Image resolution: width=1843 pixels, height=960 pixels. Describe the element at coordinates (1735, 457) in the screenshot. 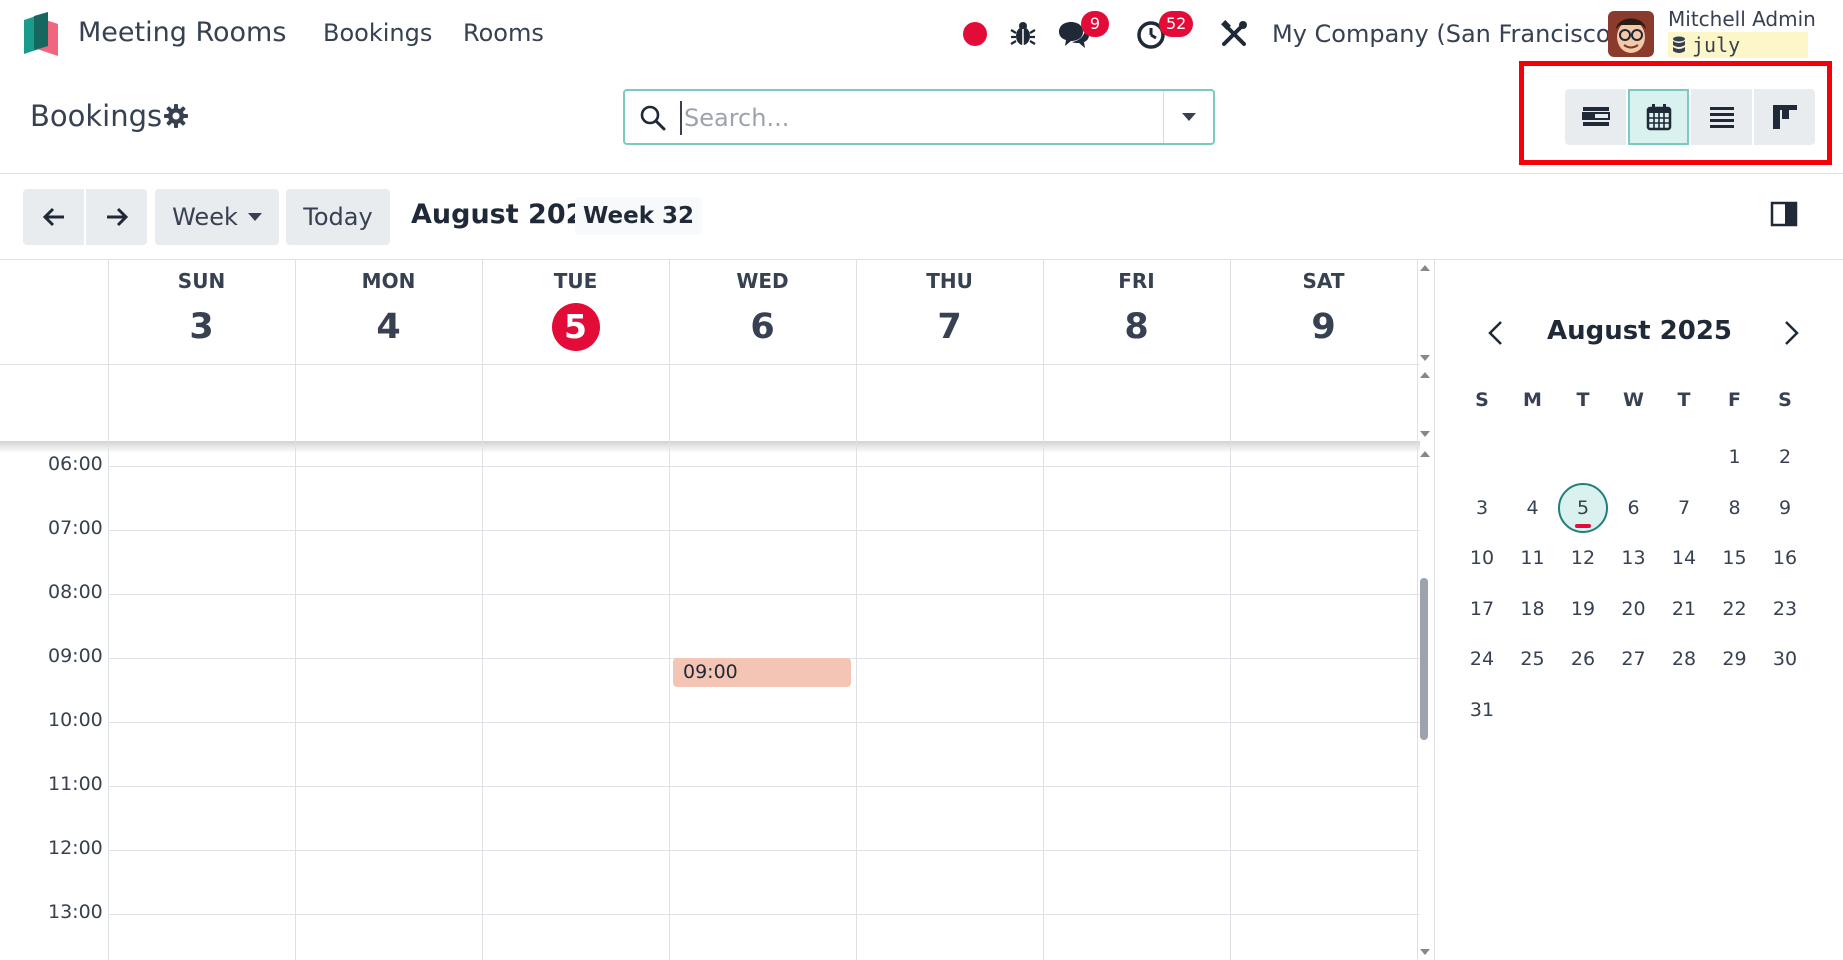

I see `mini-calendar-day: 1` at that location.